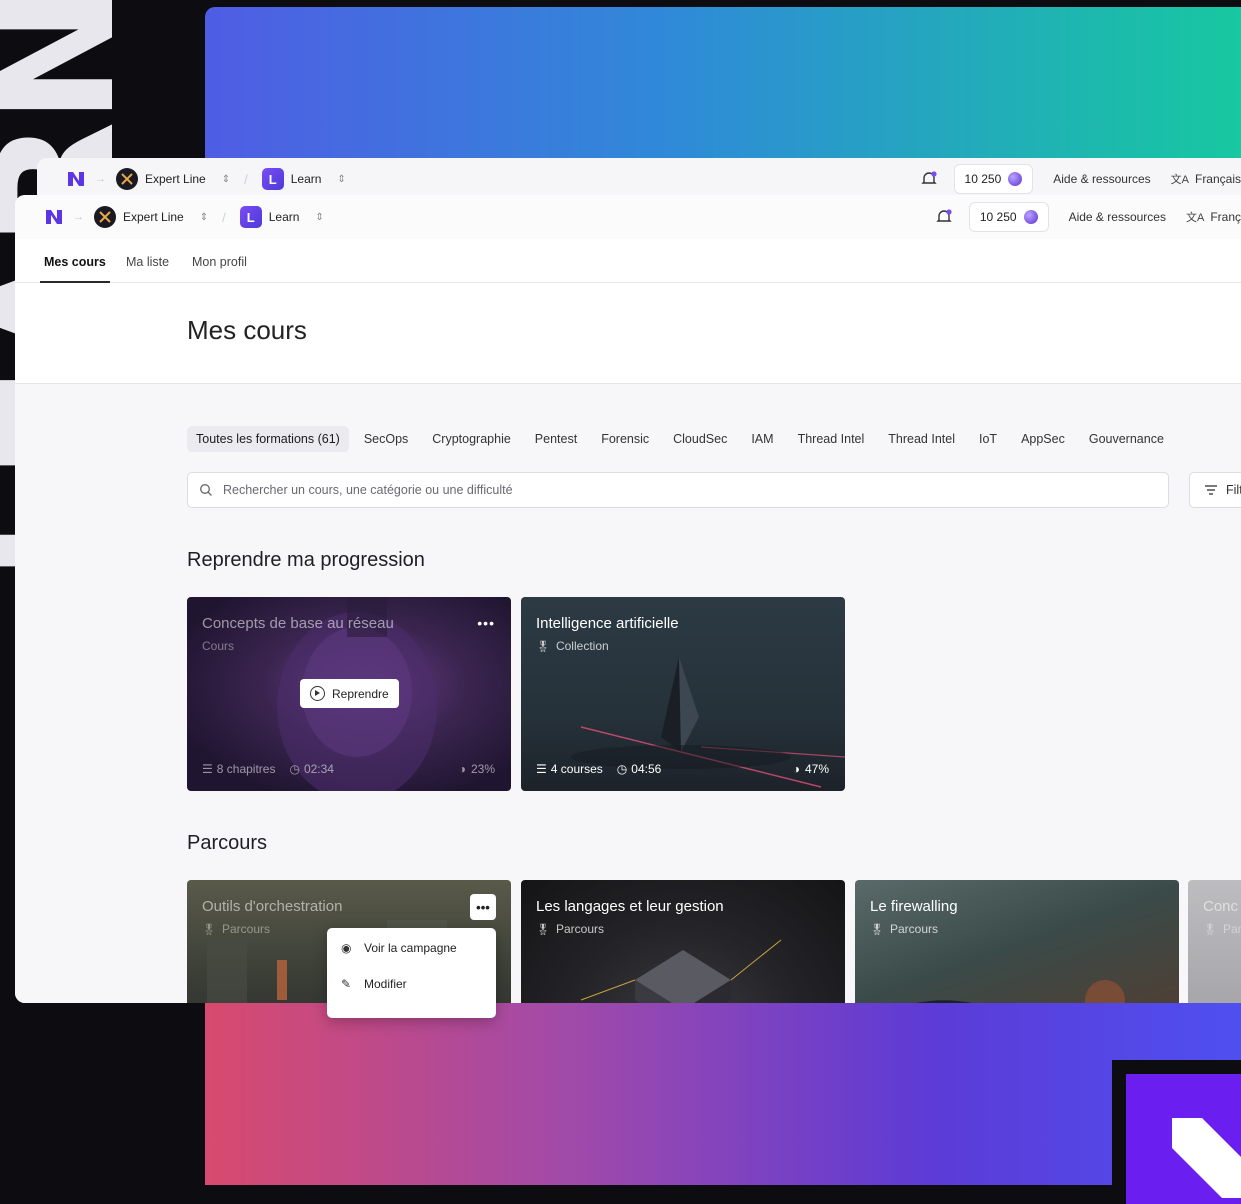 The image size is (1241, 1204). What do you see at coordinates (630, 906) in the screenshot?
I see `card-title: Les langages et leur gestion` at bounding box center [630, 906].